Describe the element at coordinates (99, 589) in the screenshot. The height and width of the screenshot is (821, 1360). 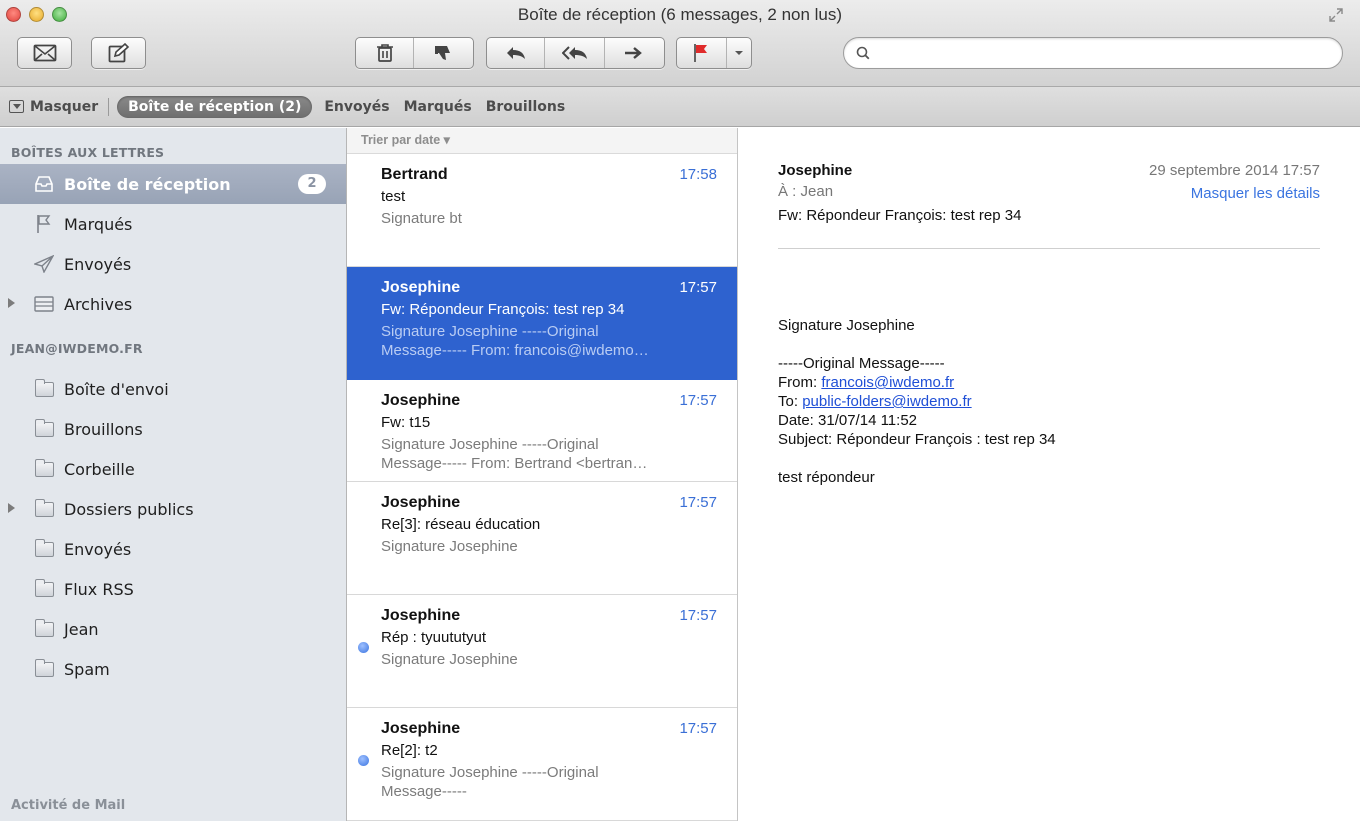
I see `sidebar-item-label: Flux RSS` at that location.